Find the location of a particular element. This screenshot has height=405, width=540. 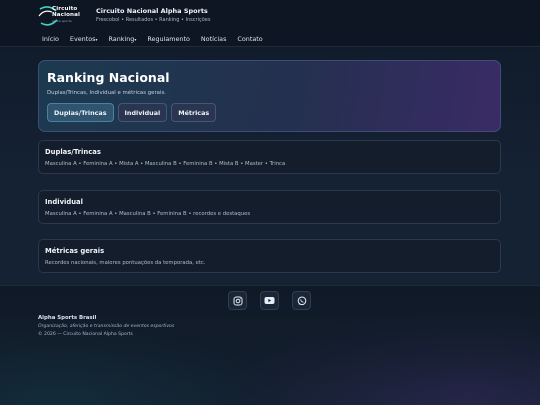

site-title: Circuito Nacional Alpha Sports is located at coordinates (152, 11).